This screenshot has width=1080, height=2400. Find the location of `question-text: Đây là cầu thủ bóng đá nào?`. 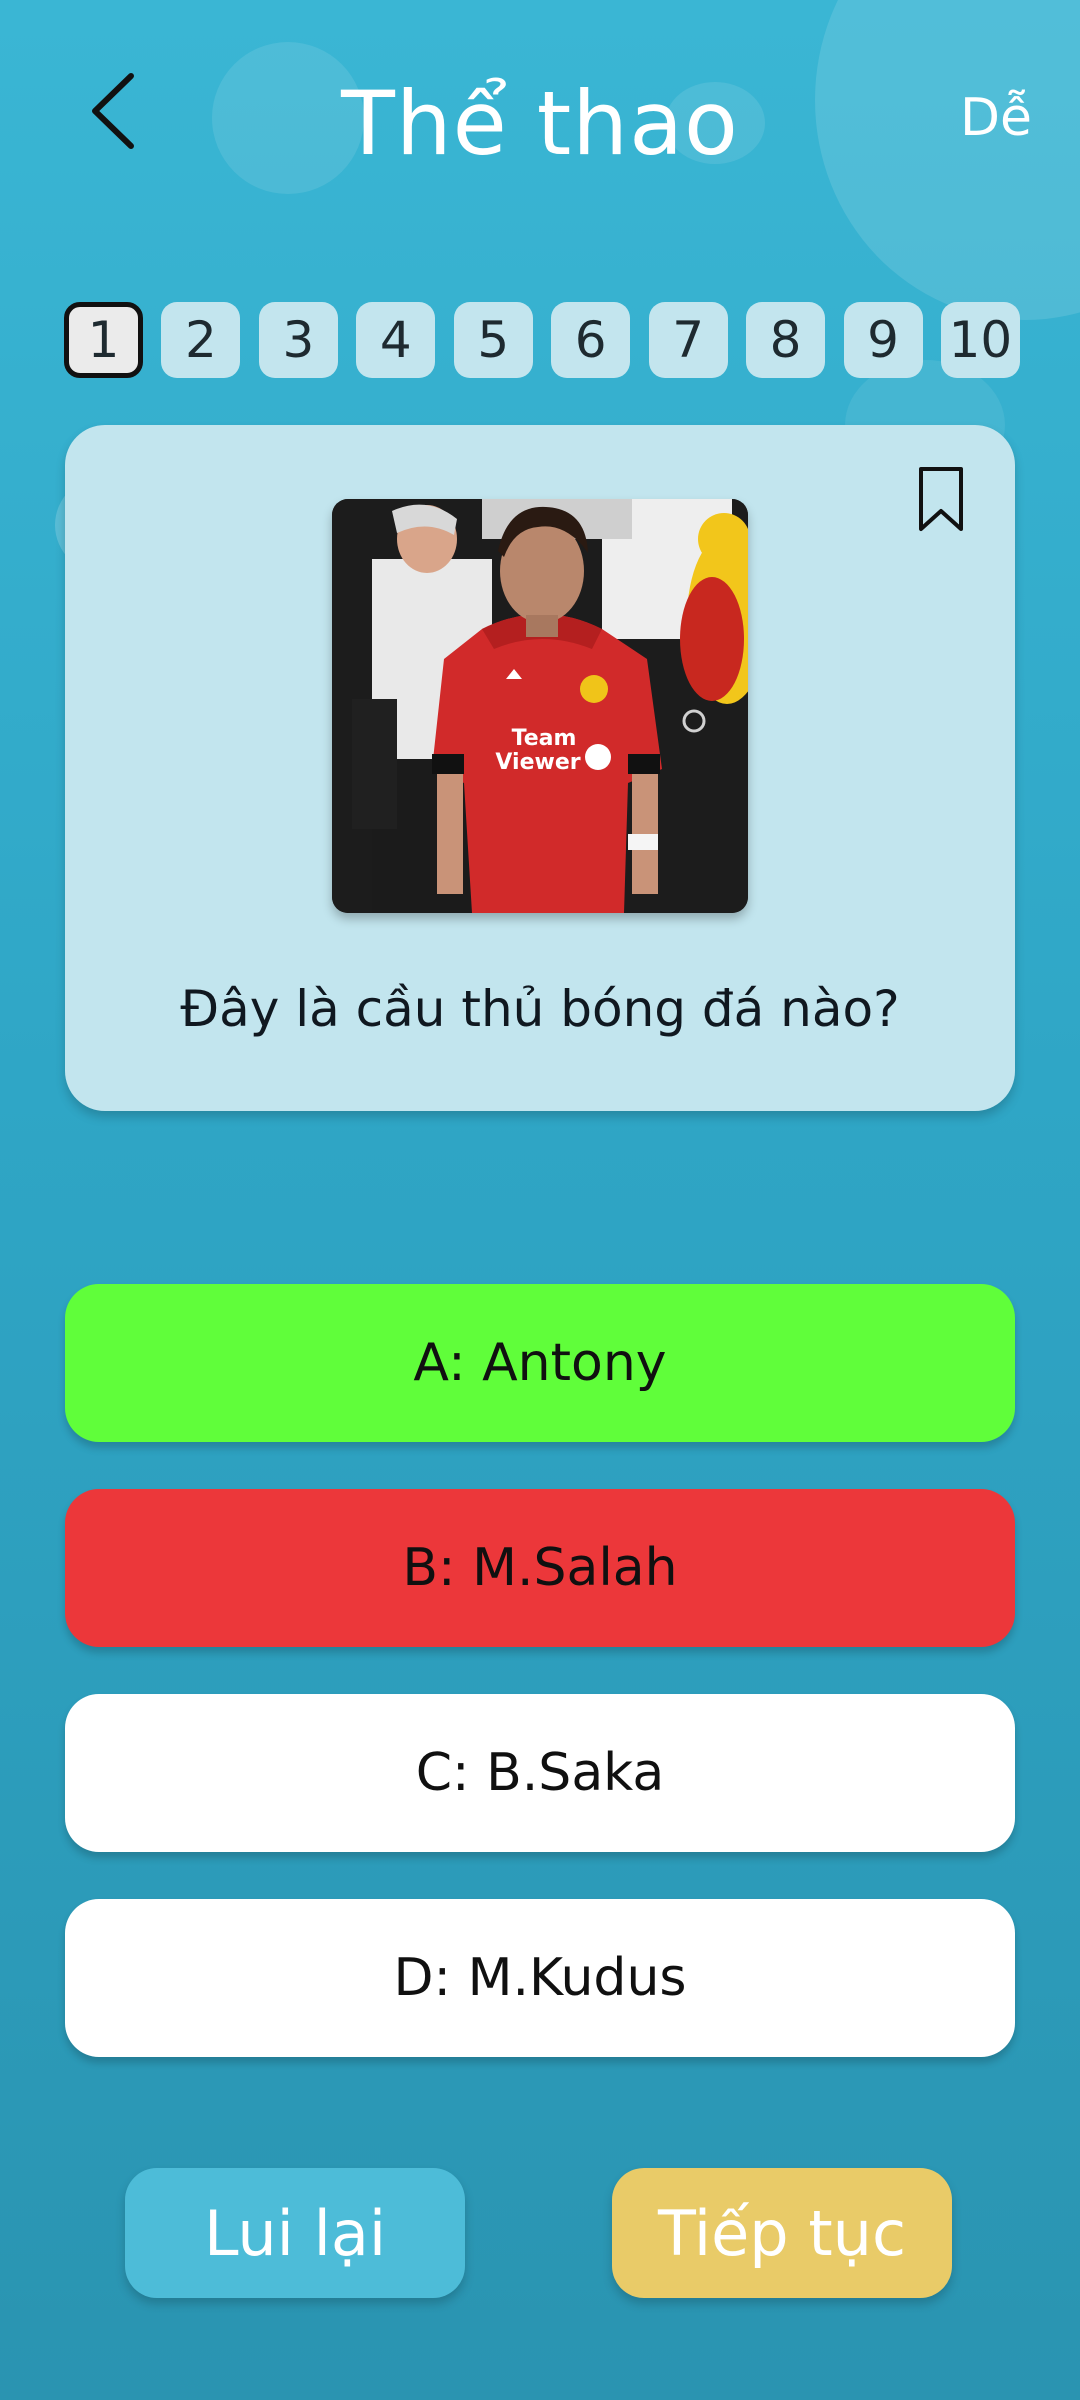

question-text: Đây là cầu thủ bóng đá nào? is located at coordinates (540, 1009).